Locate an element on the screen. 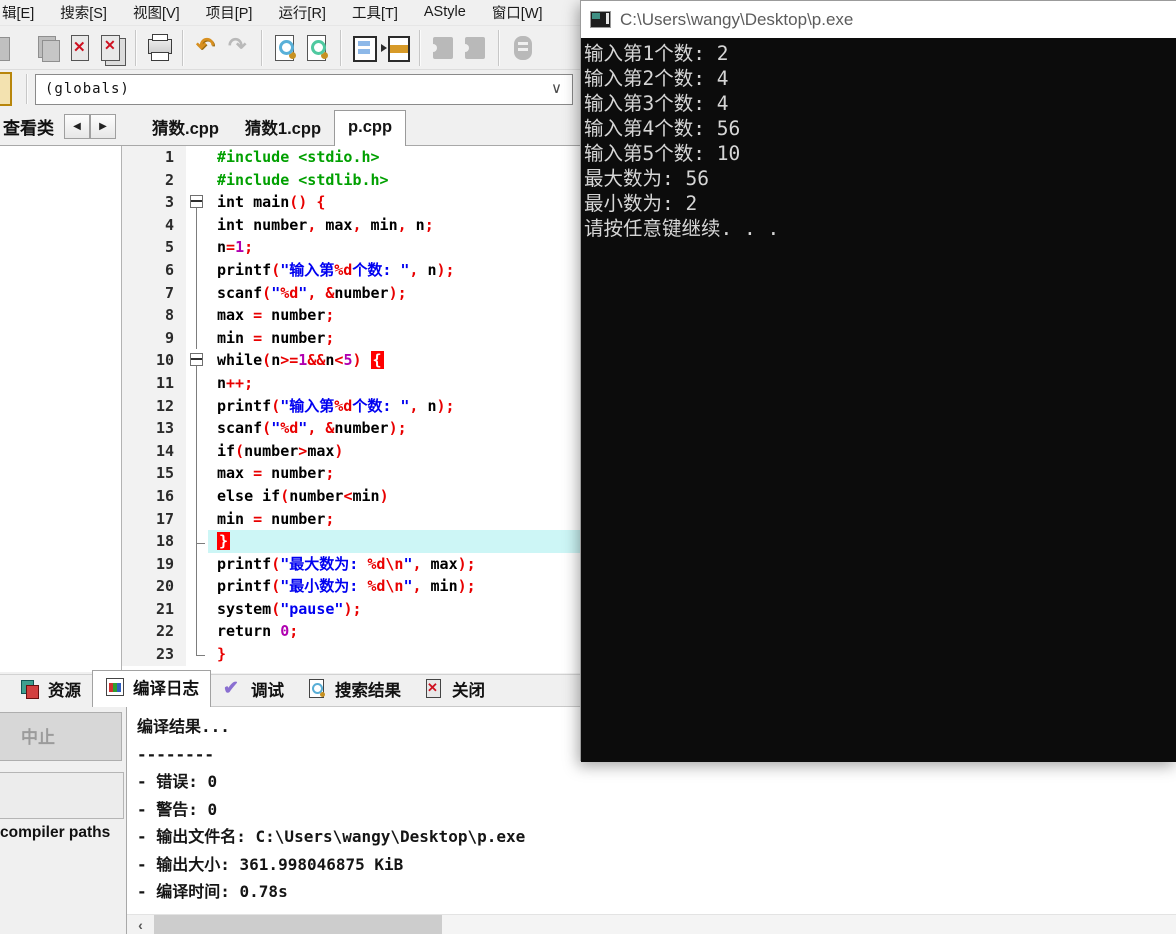 The image size is (1176, 934). left-panel-header: 查看类 ◀ ▶ is located at coordinates (61, 126).